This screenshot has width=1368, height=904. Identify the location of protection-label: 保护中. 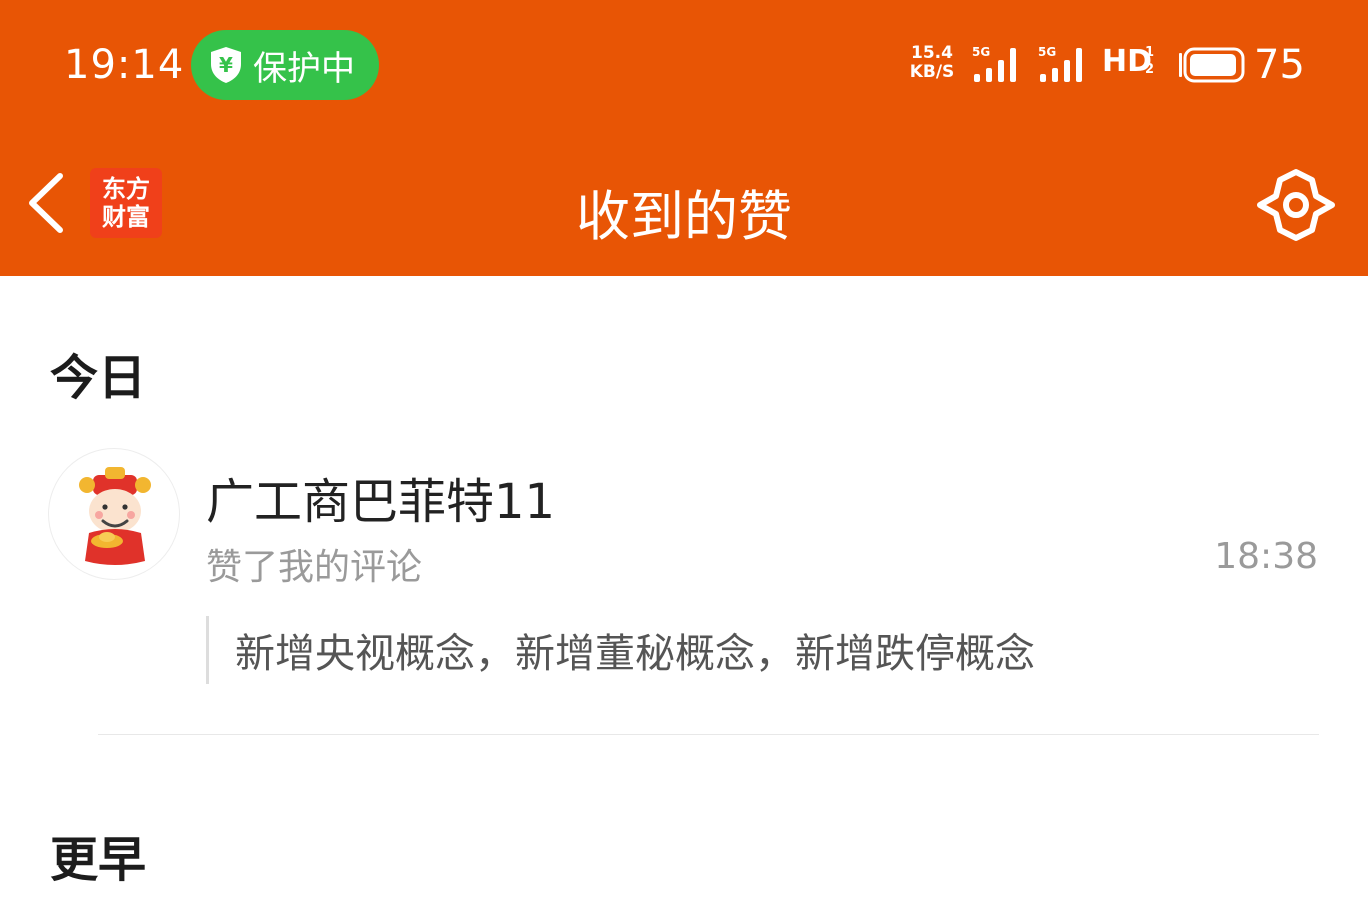
(304, 68).